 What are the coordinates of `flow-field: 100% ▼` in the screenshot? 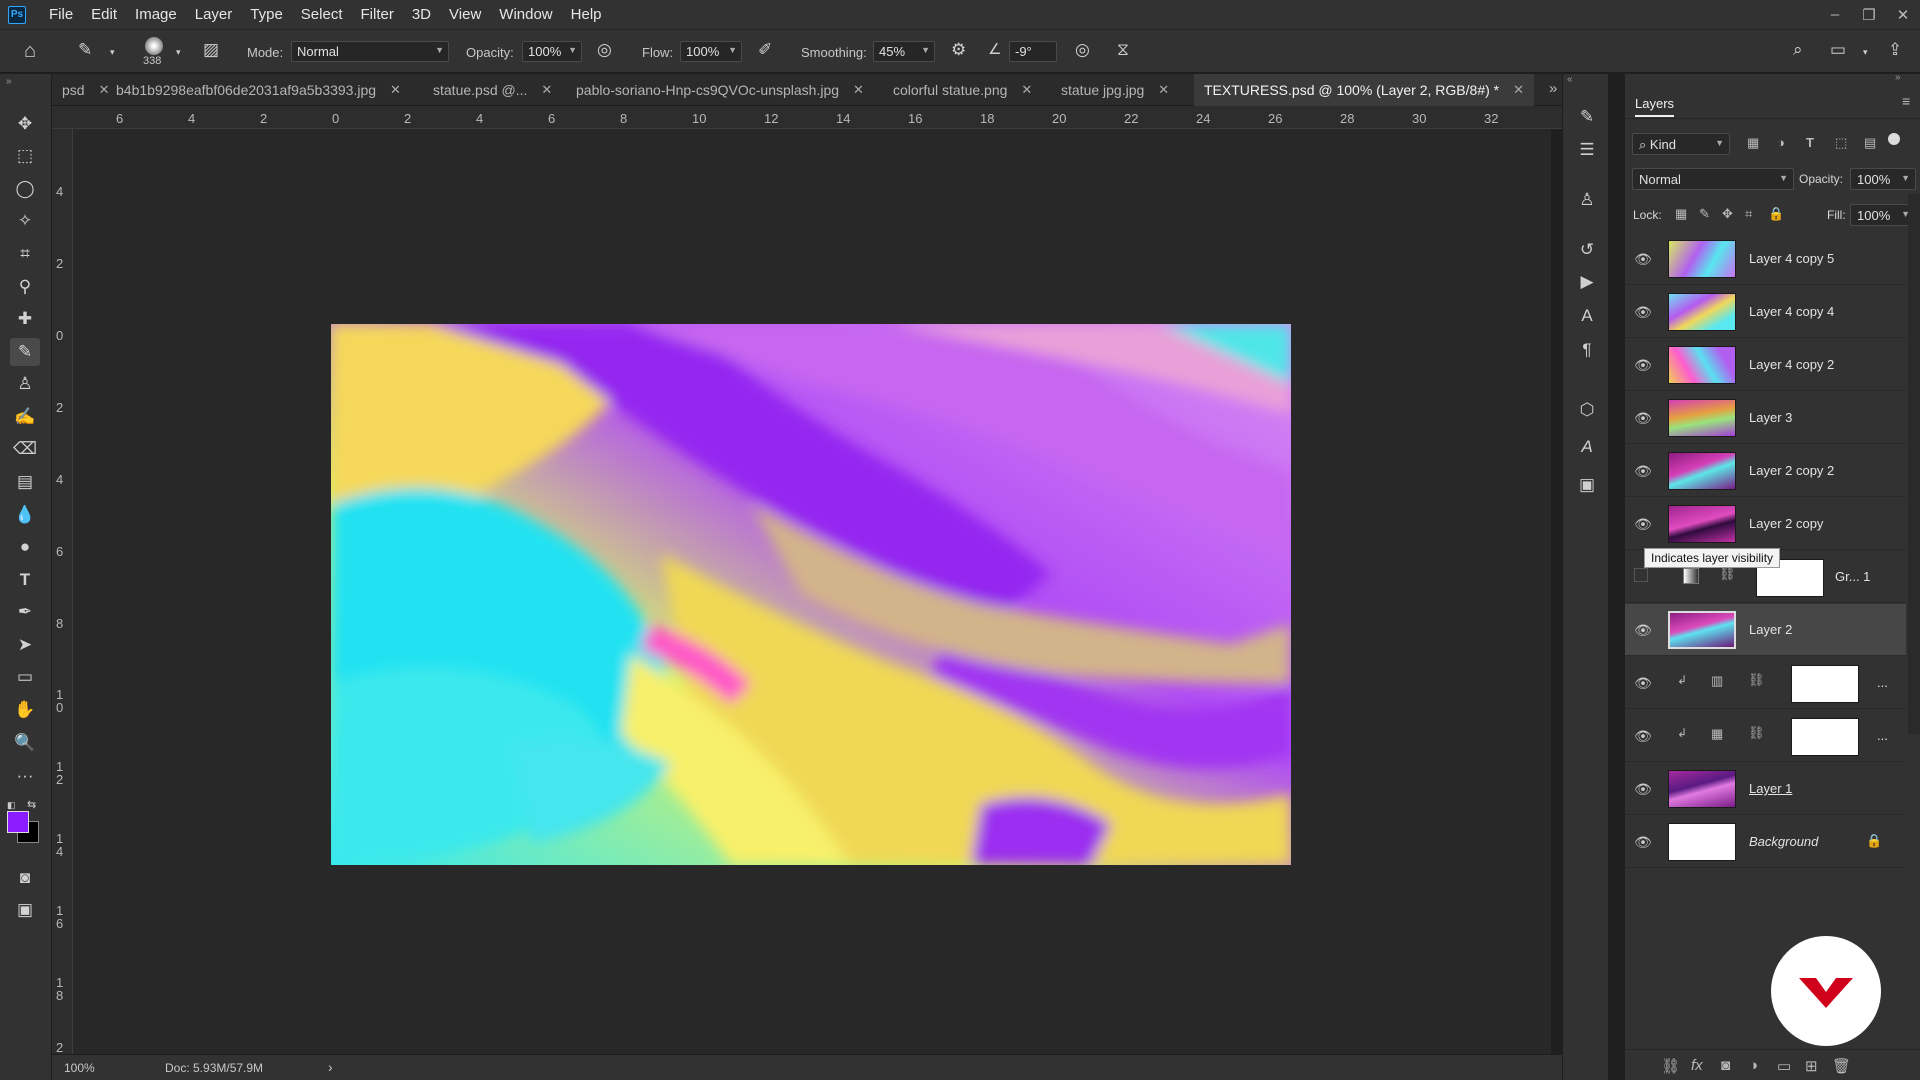 It's located at (711, 51).